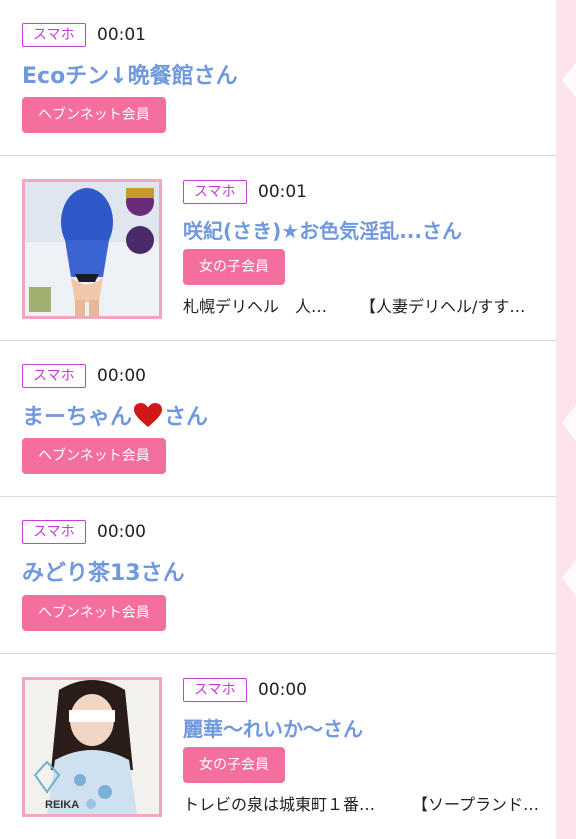 This screenshot has width=576, height=839. I want to click on member-name: みどり茶13さん, so click(103, 571).